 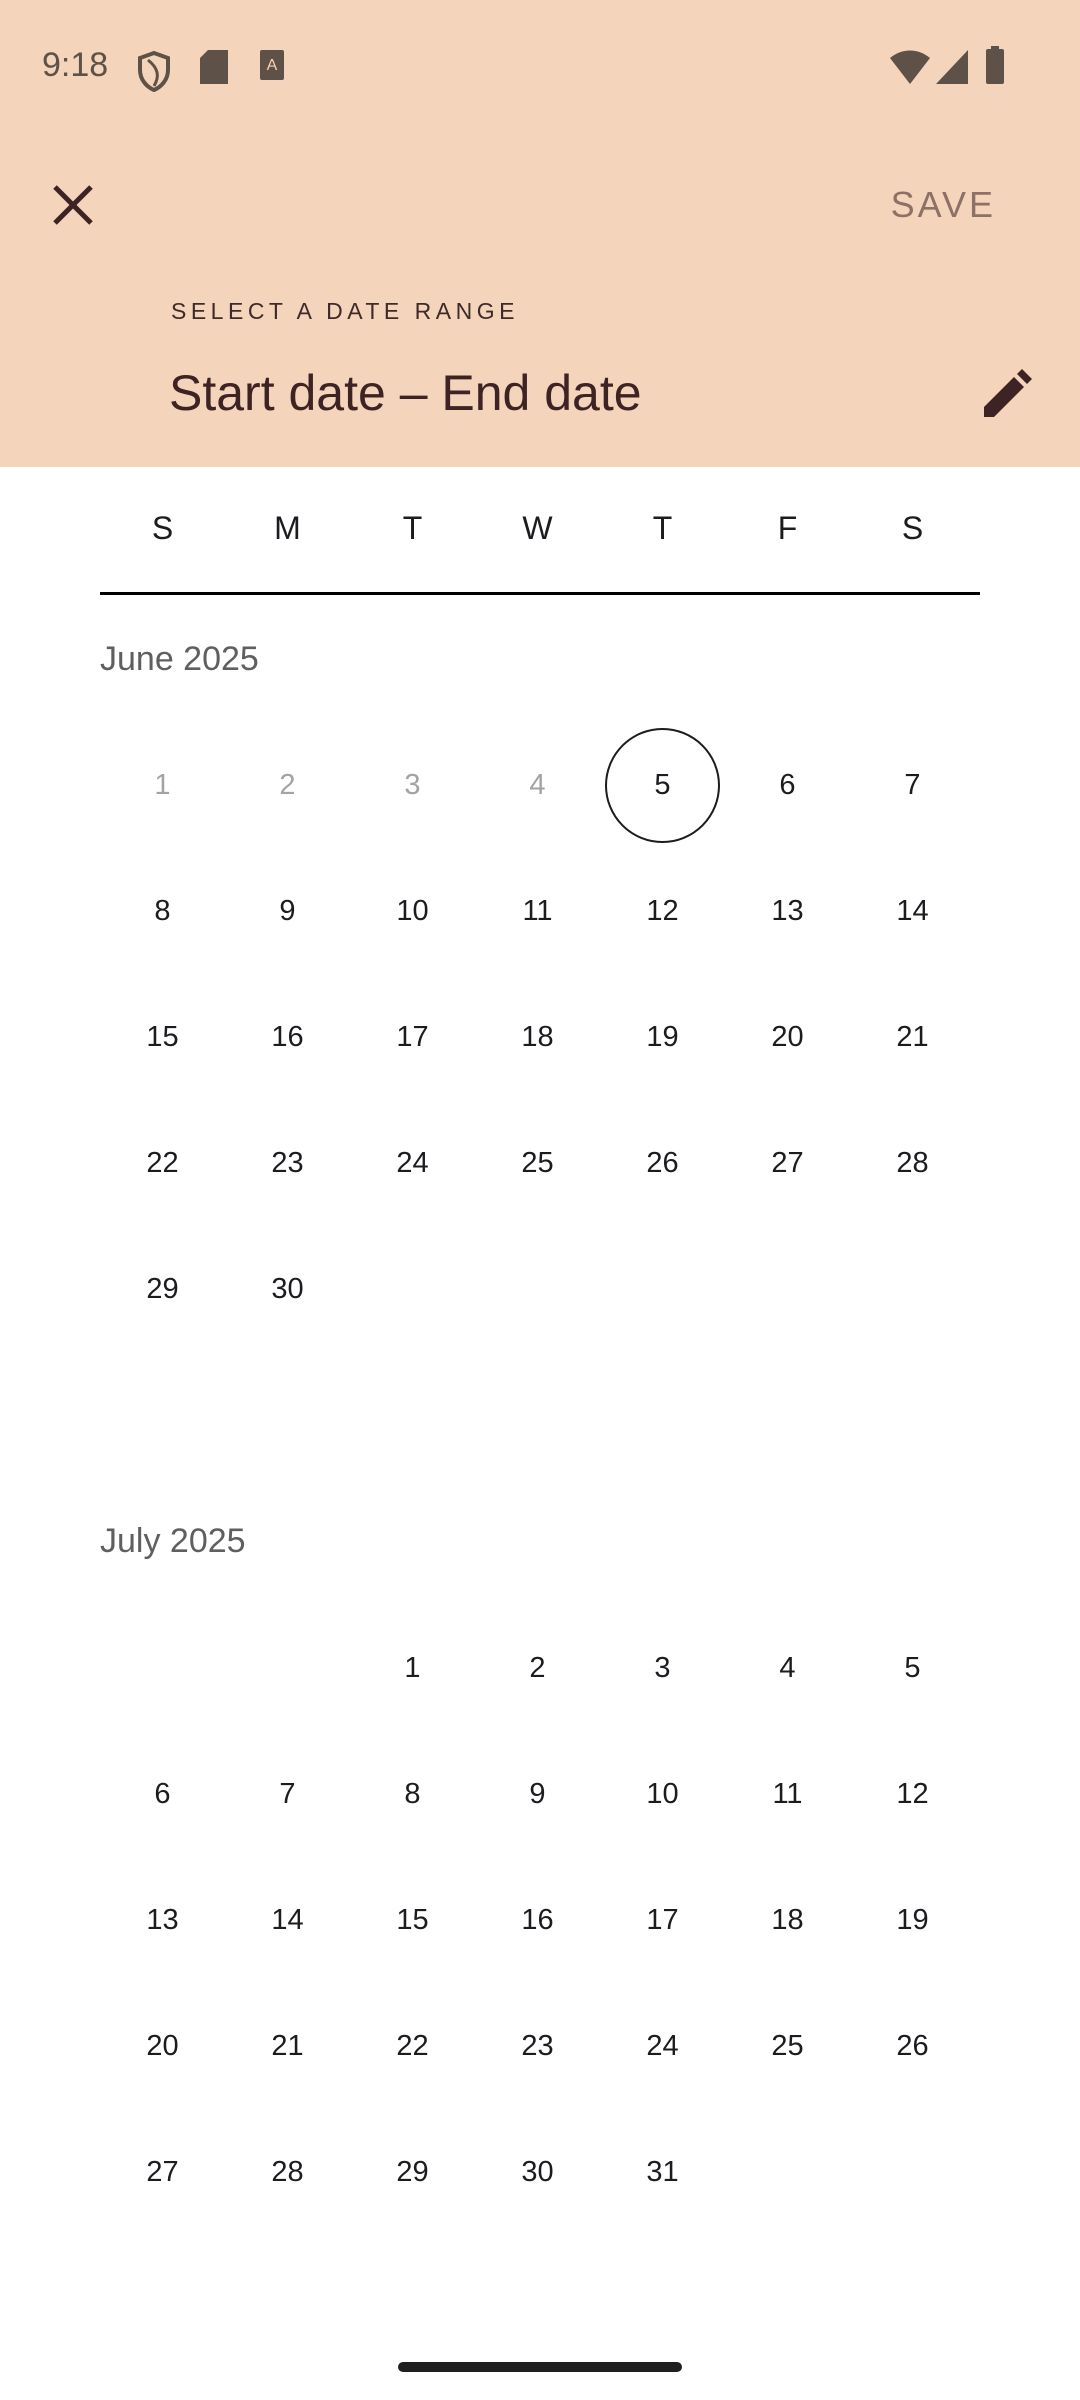 I want to click on save-button: SAVE, so click(x=943, y=205).